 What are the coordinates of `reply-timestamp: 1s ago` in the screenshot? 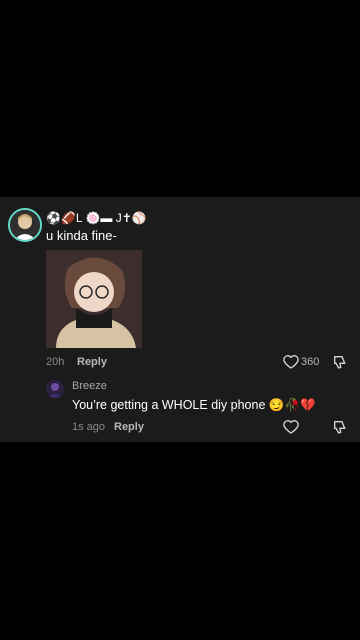 It's located at (89, 427).